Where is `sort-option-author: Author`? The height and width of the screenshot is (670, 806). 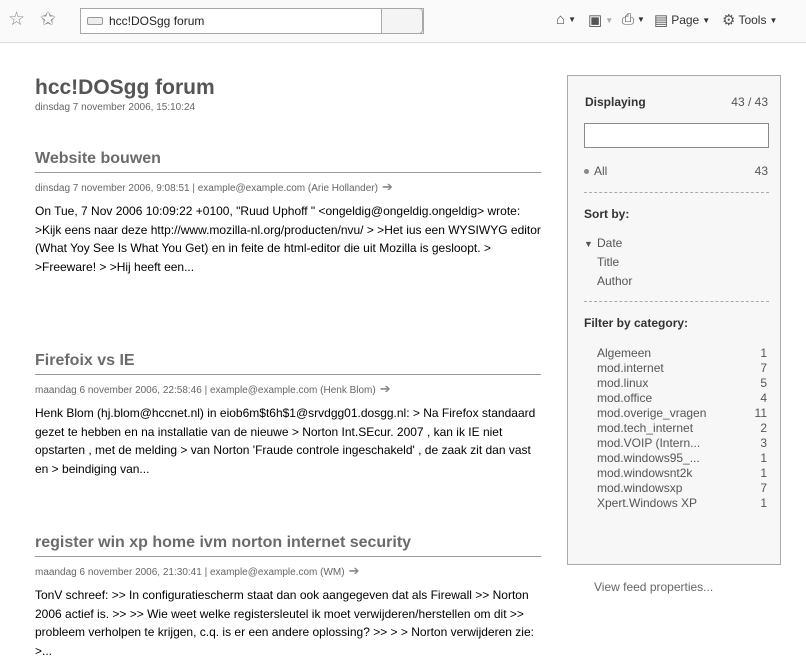 sort-option-author: Author is located at coordinates (614, 281).